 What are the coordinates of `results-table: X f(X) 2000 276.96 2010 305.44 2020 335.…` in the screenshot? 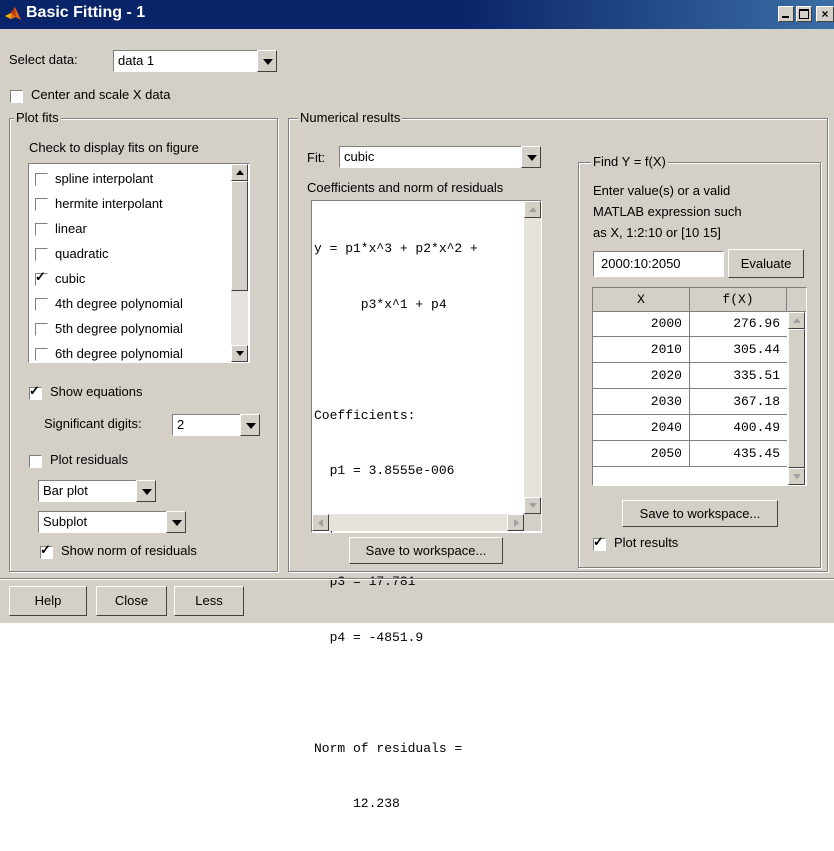 It's located at (699, 386).